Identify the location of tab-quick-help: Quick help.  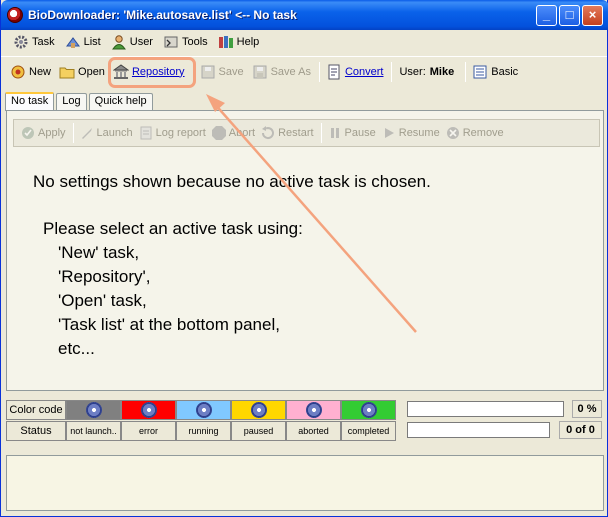
(120, 101).